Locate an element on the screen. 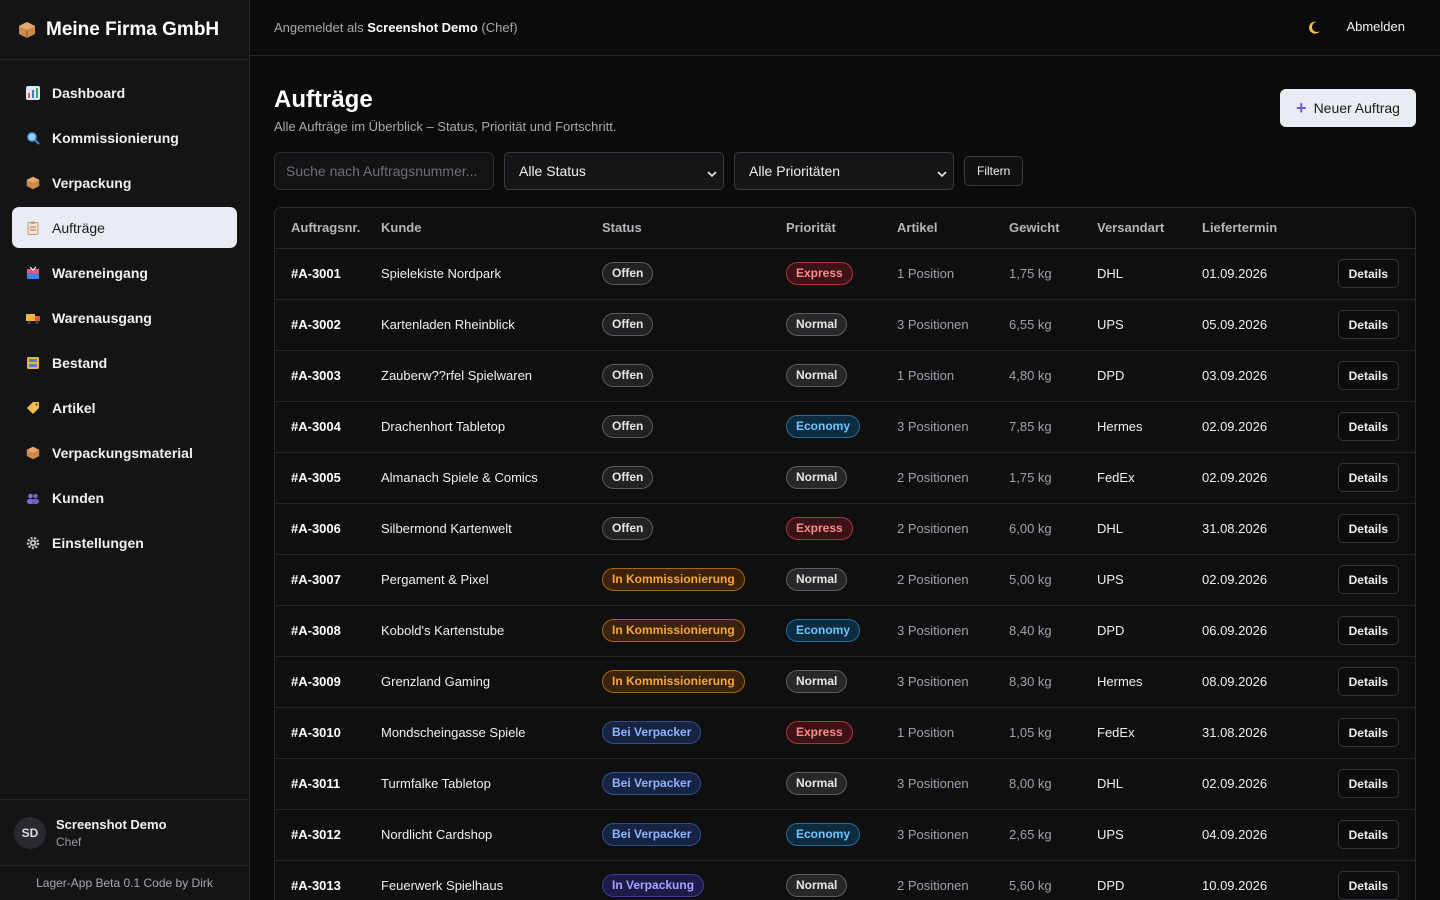 This screenshot has height=900, width=1440. order-id: #A-3003 is located at coordinates (328, 376).